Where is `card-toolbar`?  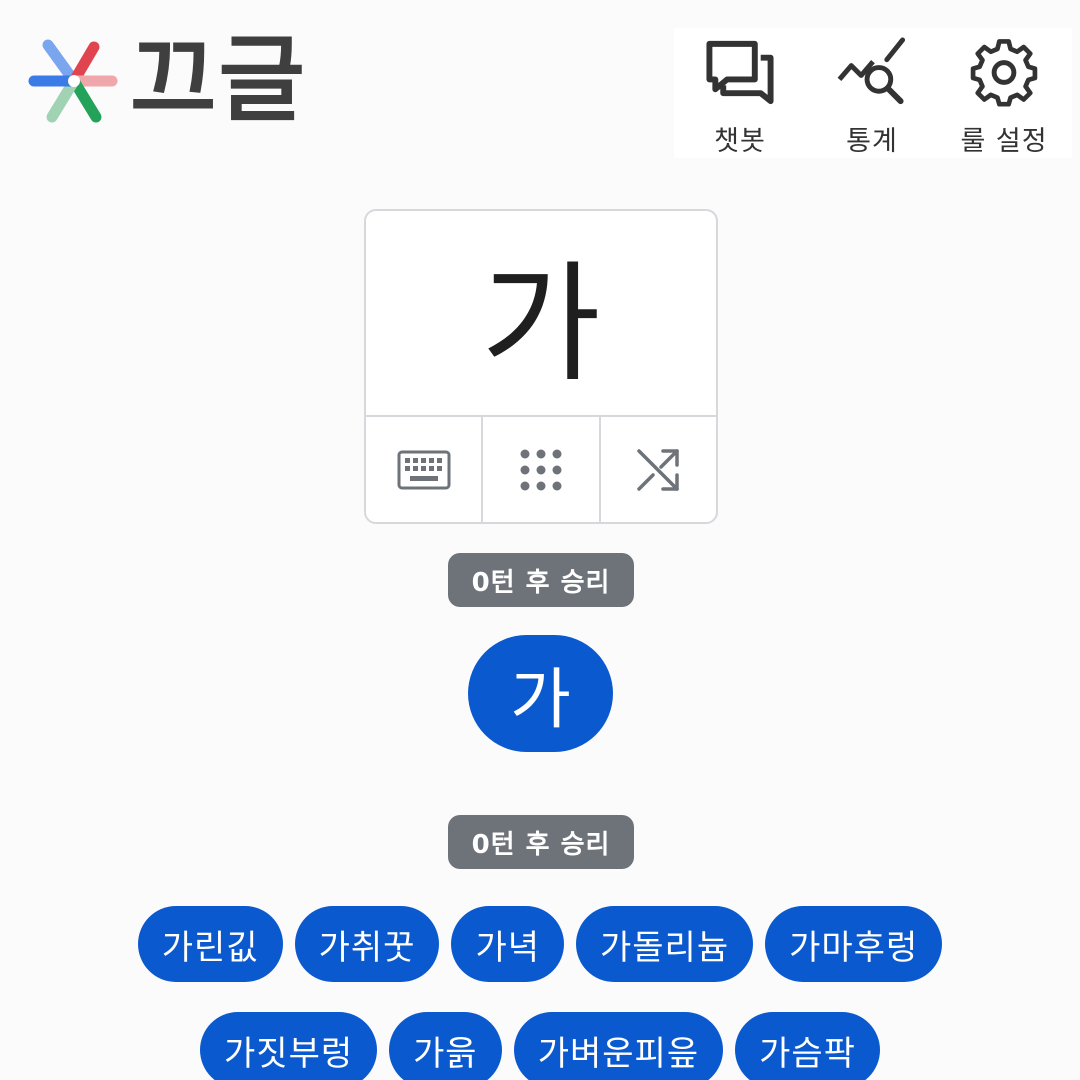
card-toolbar is located at coordinates (541, 469).